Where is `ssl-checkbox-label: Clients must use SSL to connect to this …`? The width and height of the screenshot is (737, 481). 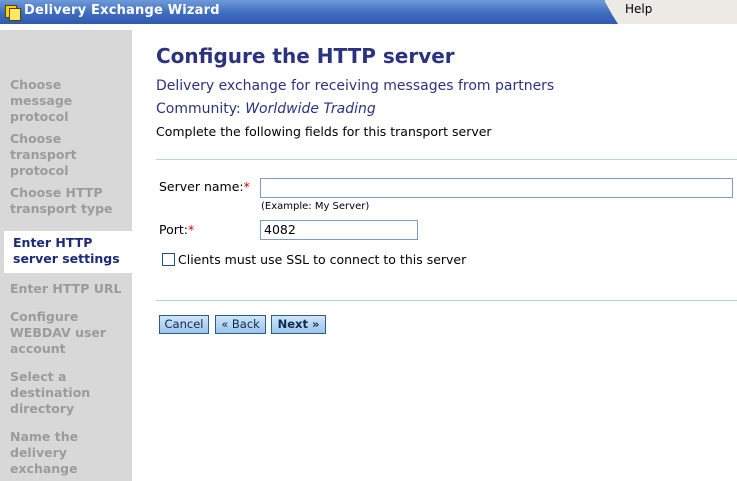 ssl-checkbox-label: Clients must use SSL to connect to this … is located at coordinates (322, 259).